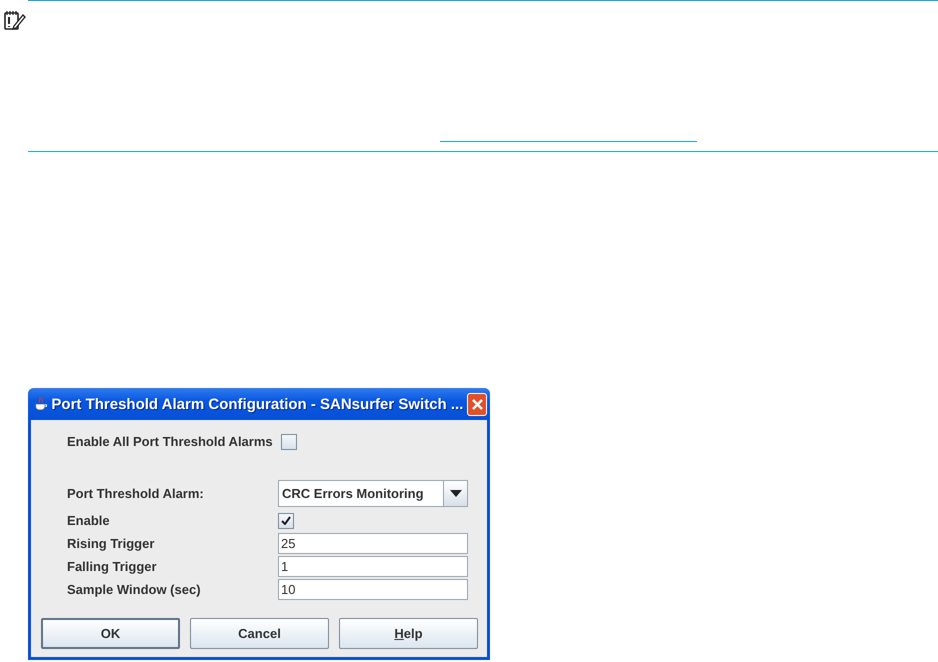  I want to click on dialog-button: Help, so click(408, 633).